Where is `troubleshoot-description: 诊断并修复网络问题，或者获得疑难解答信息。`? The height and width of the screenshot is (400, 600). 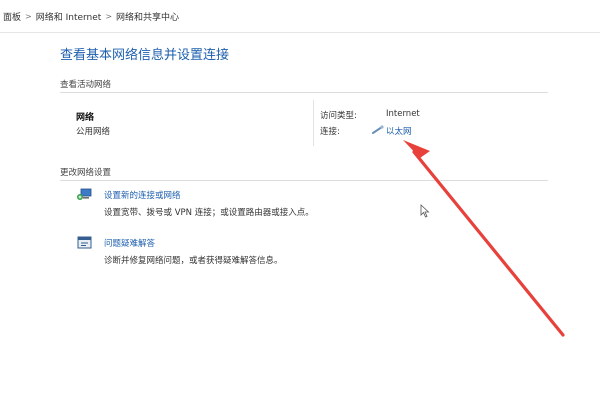 troubleshoot-description: 诊断并修复网络问题，或者获得疑难解答信息。 is located at coordinates (193, 261).